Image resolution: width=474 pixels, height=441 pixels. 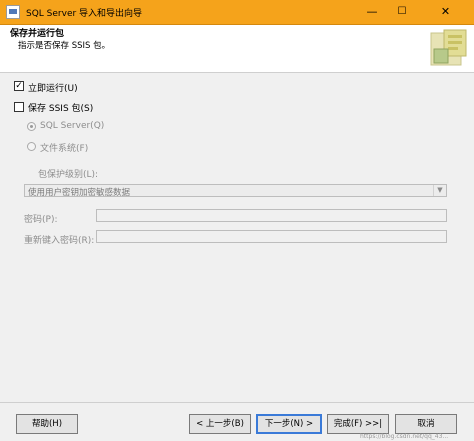 I want to click on page-subtitle: 指示是否保存 SSIS 包。, so click(x=64, y=46).